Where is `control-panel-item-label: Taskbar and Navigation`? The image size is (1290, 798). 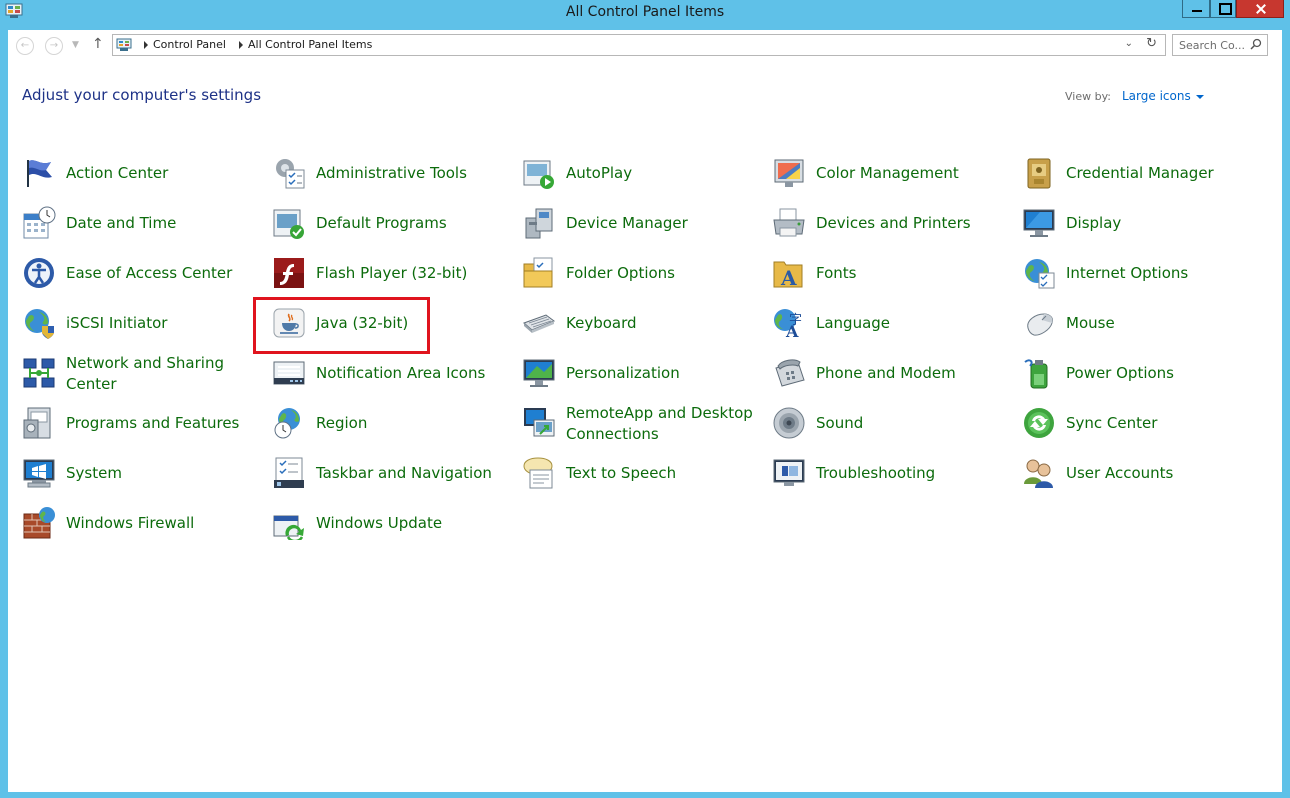 control-panel-item-label: Taskbar and Navigation is located at coordinates (404, 473).